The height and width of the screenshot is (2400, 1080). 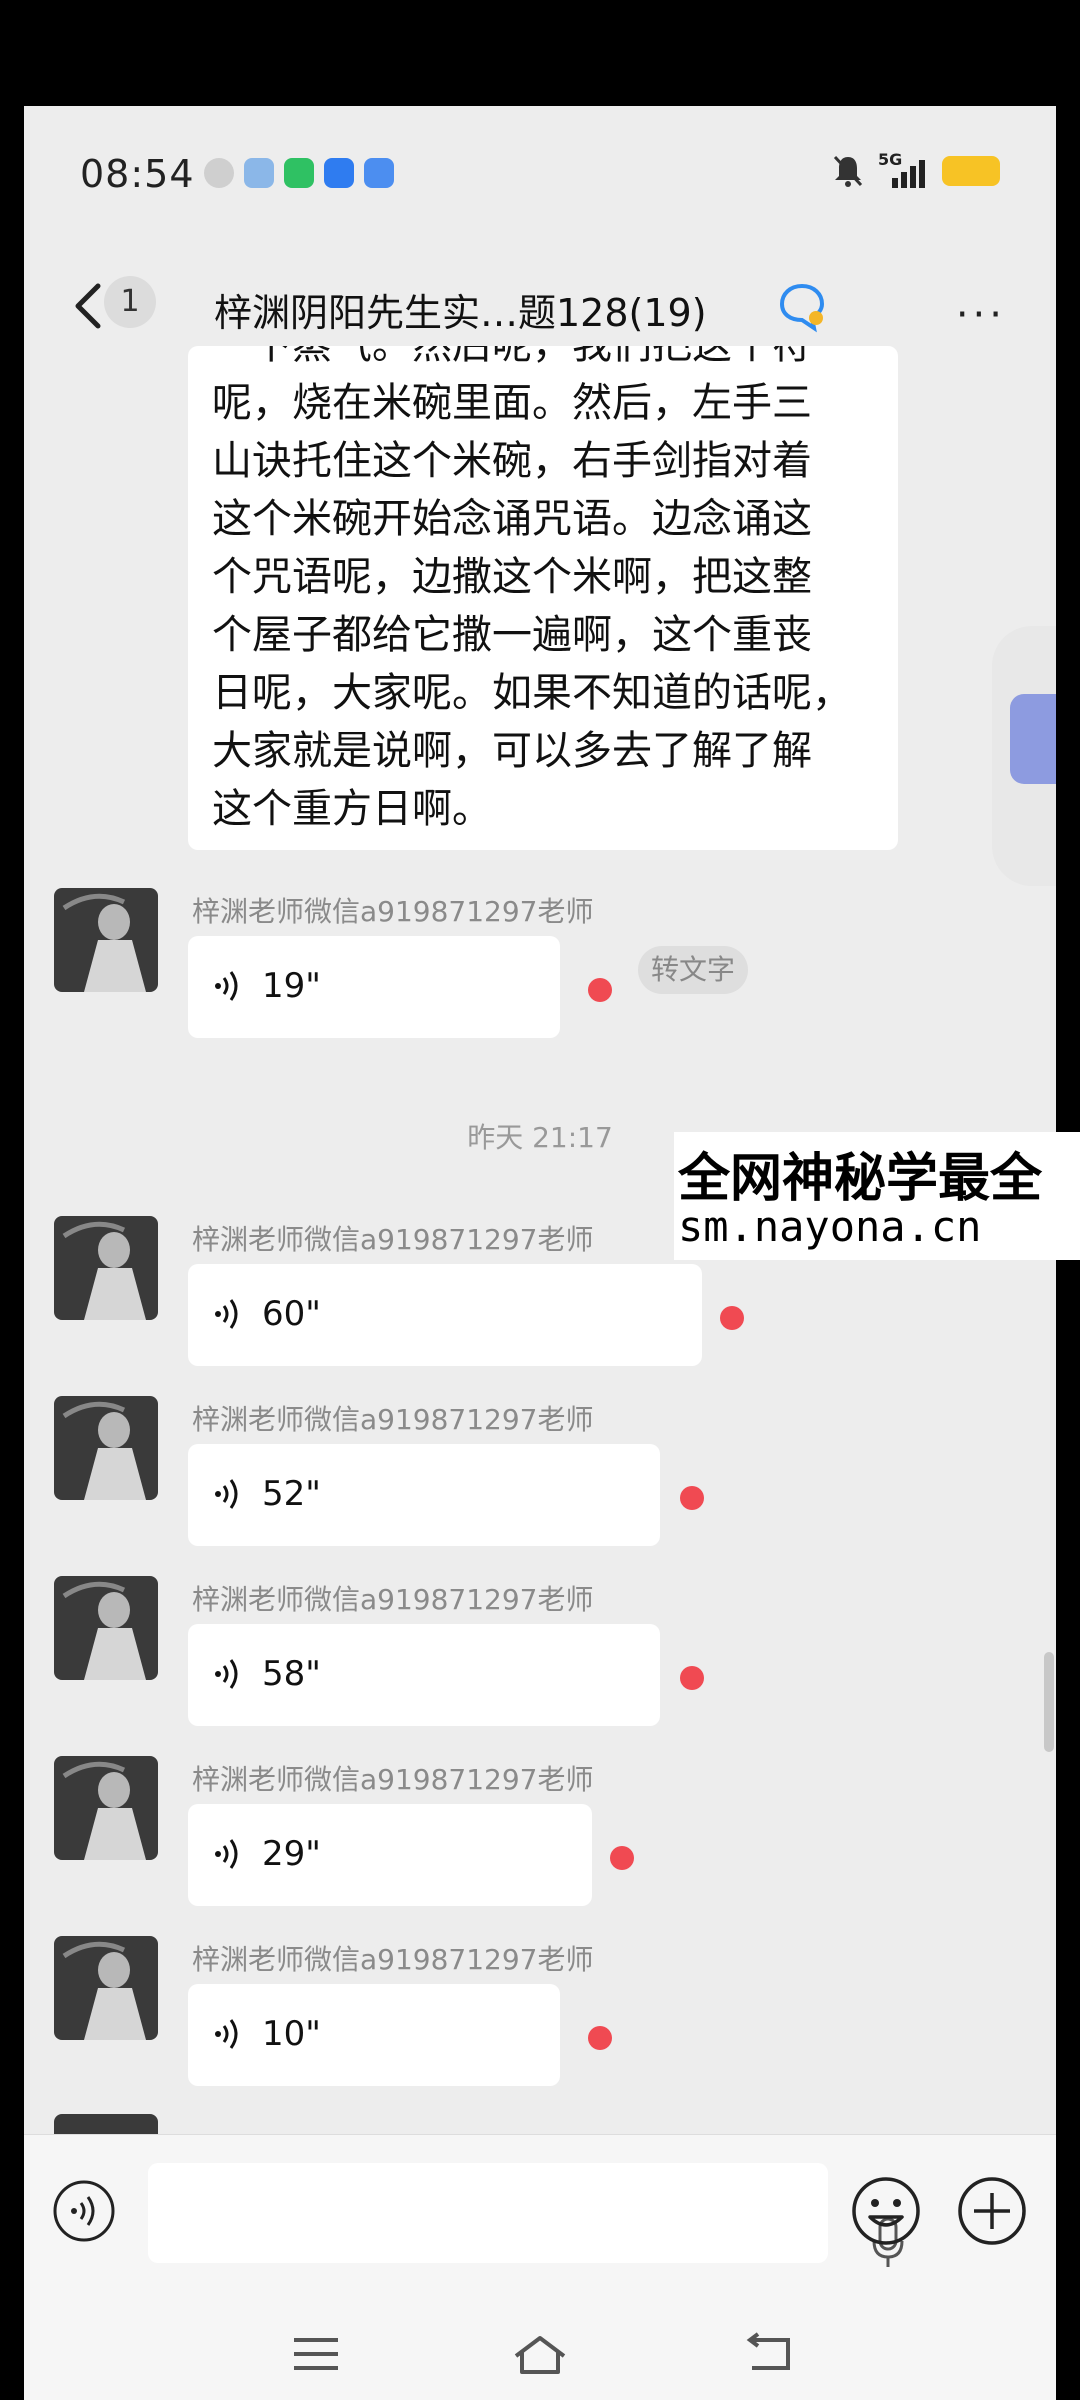 What do you see at coordinates (379, 173) in the screenshot?
I see `note-icon` at bounding box center [379, 173].